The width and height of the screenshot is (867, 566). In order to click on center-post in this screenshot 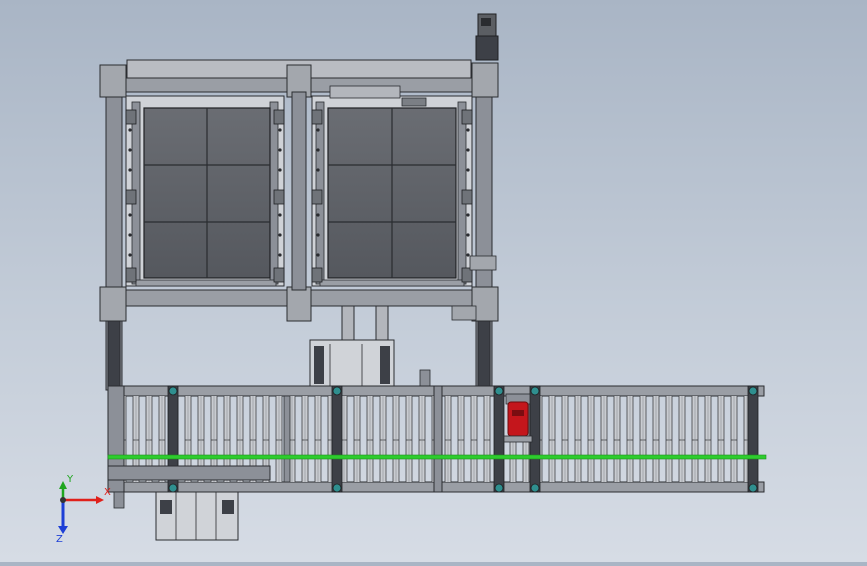, I will do `click(299, 191)`.